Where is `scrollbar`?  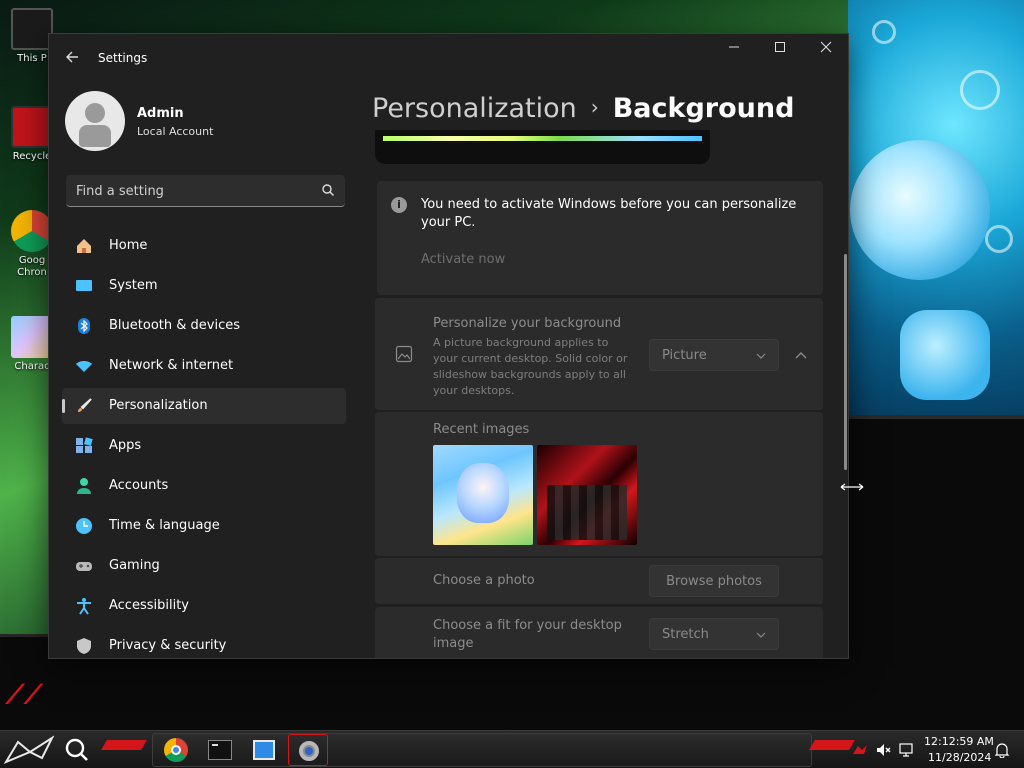 scrollbar is located at coordinates (845, 362).